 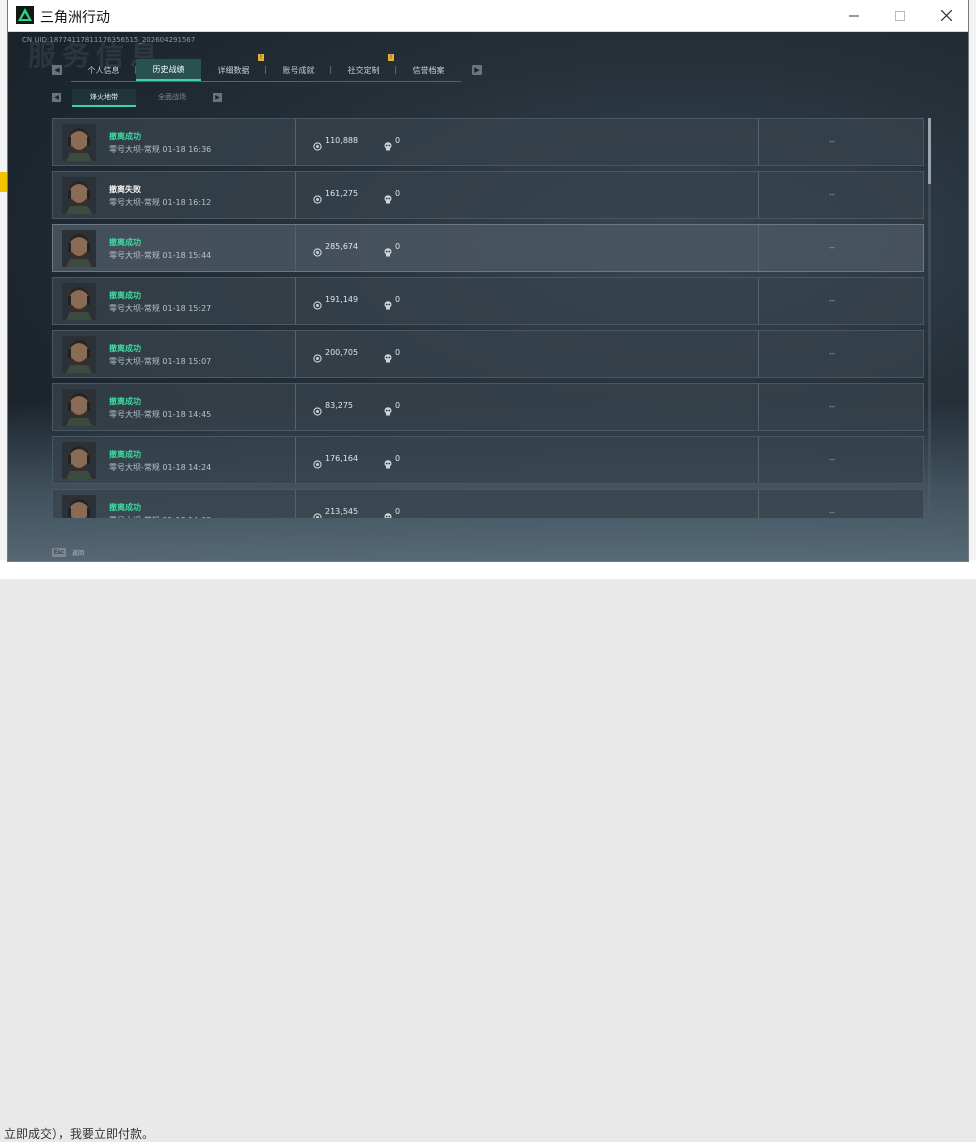 I want to click on tab-label: 社交定制, so click(x=363, y=70).